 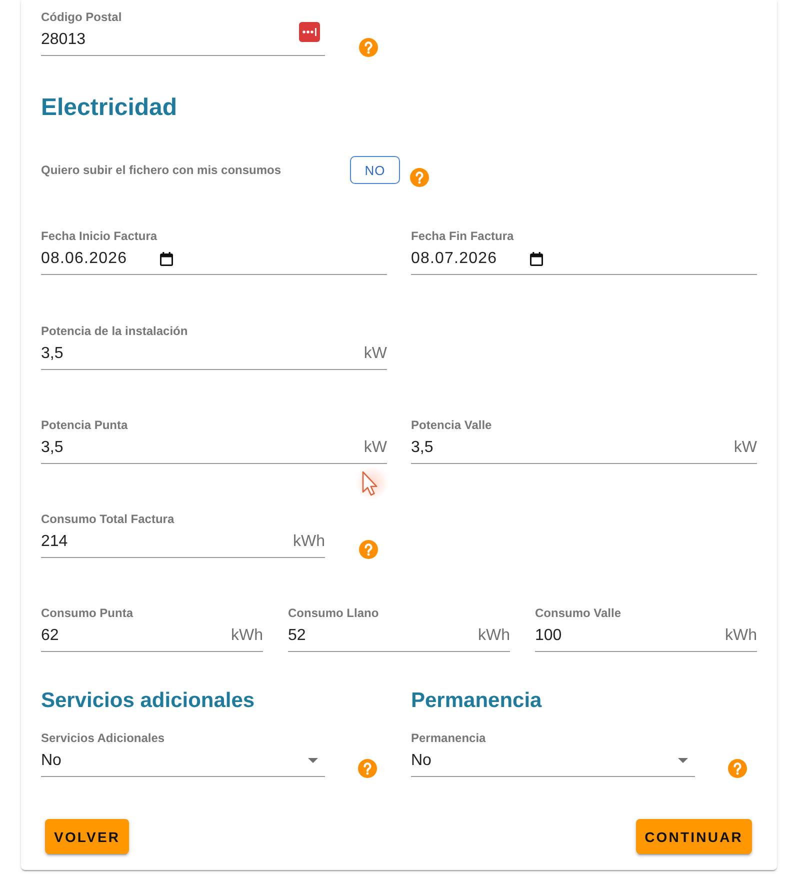 I want to click on field-label: Consumo Valle, so click(x=578, y=613).